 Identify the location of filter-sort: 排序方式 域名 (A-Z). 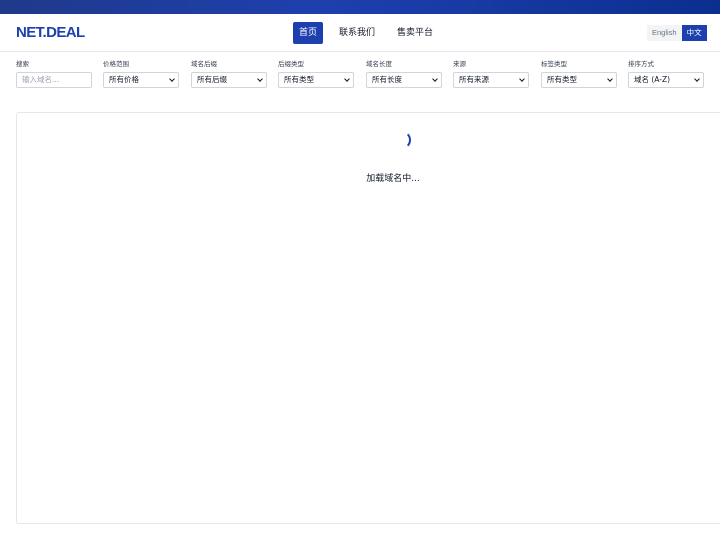
(666, 74).